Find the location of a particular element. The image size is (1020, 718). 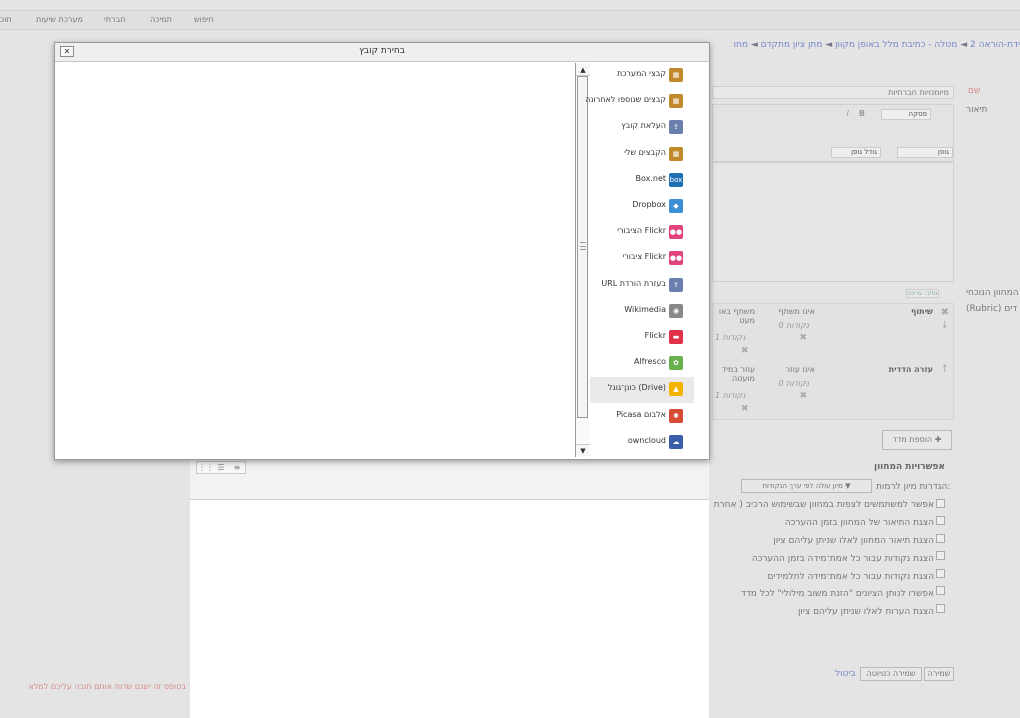

font-select: גופן is located at coordinates (925, 152).